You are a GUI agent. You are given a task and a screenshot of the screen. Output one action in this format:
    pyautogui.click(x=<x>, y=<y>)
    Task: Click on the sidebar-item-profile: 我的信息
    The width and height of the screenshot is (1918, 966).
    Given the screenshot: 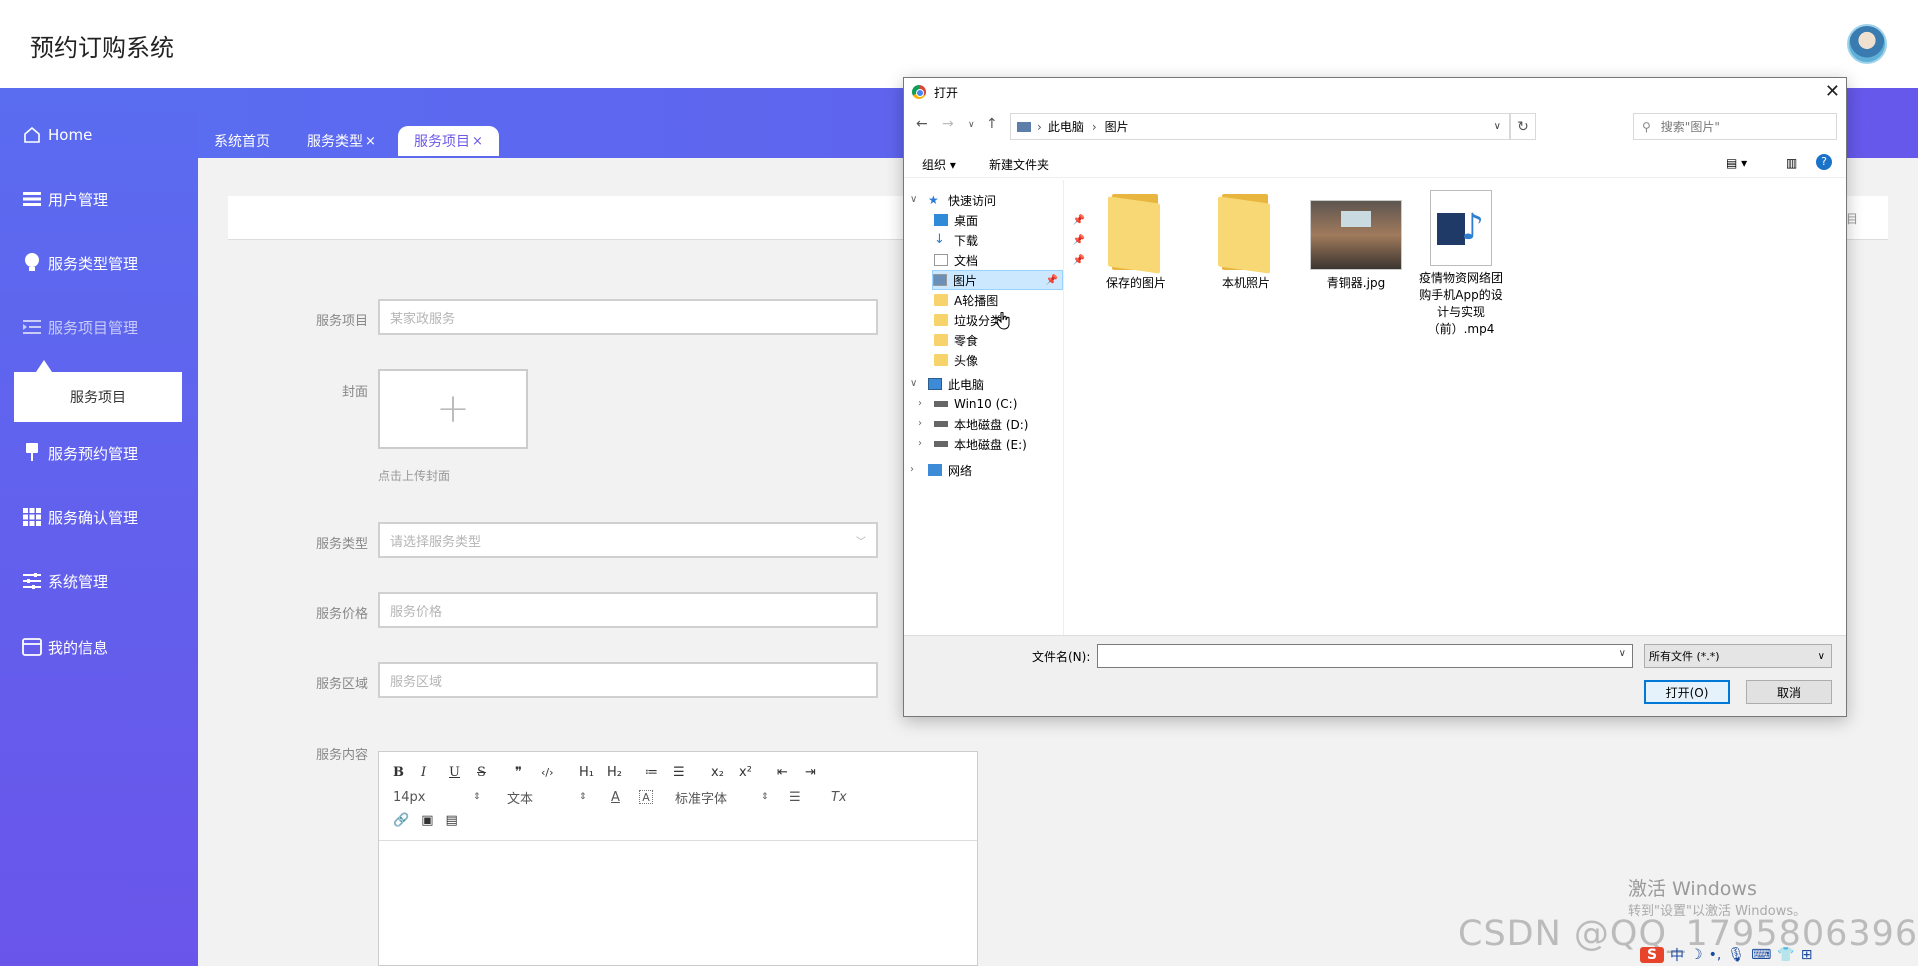 What is the action you would take?
    pyautogui.click(x=65, y=647)
    